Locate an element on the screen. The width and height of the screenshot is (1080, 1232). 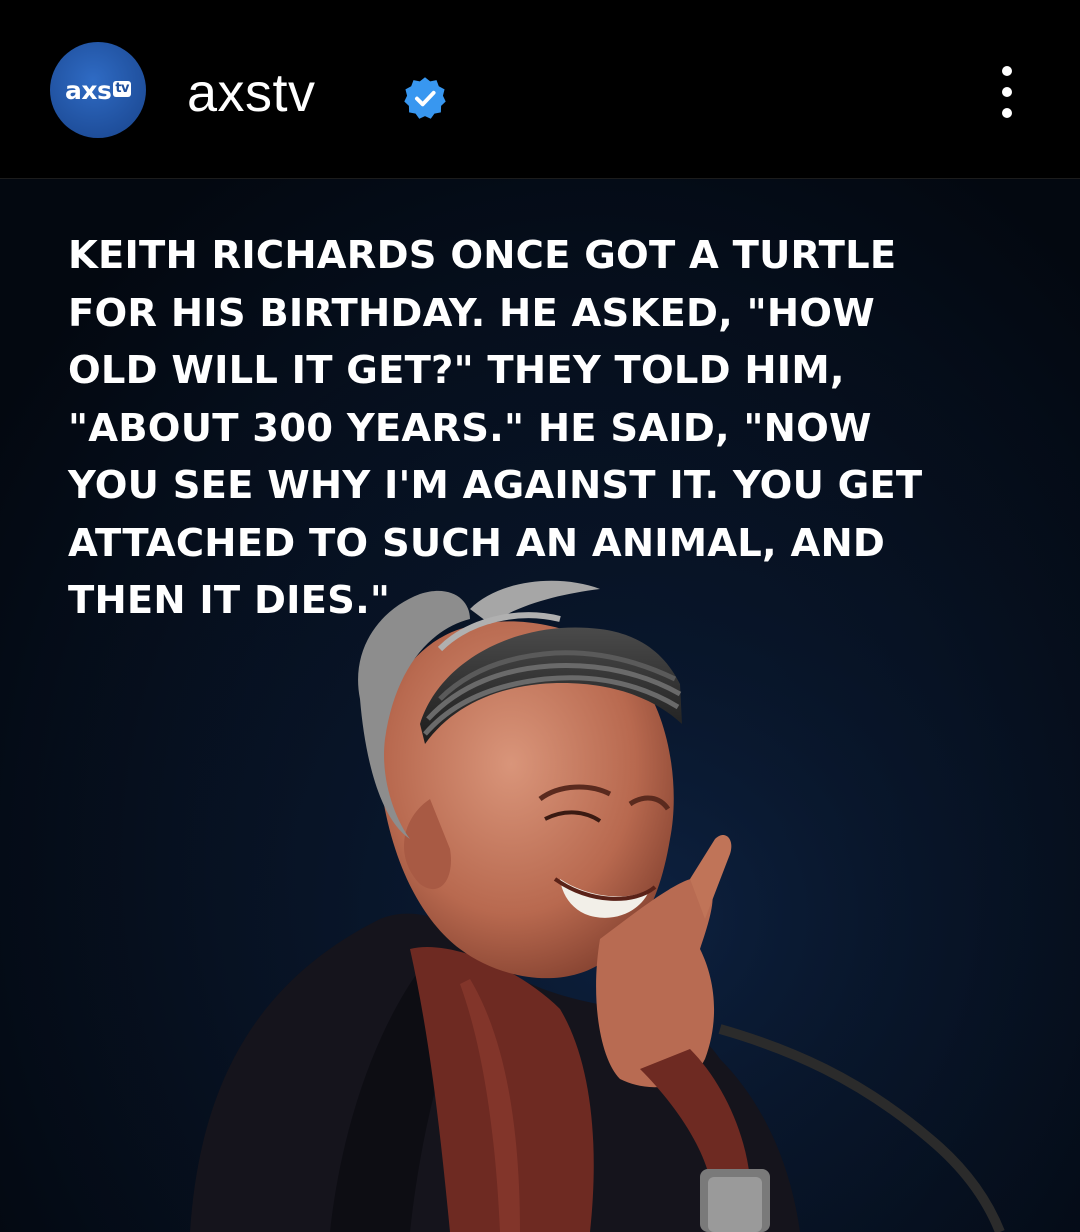
caption-line: OLD WILL IT GET?" THEY TOLD HIM, is located at coordinates (456, 370).